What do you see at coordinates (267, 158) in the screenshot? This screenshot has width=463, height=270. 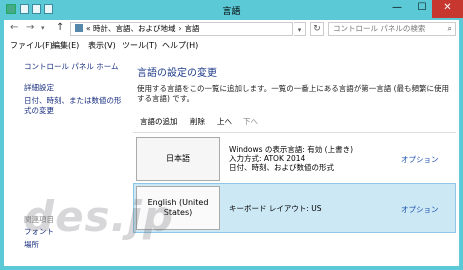 I see `language-detail-input-method: 入力方式: ATOK 2014` at bounding box center [267, 158].